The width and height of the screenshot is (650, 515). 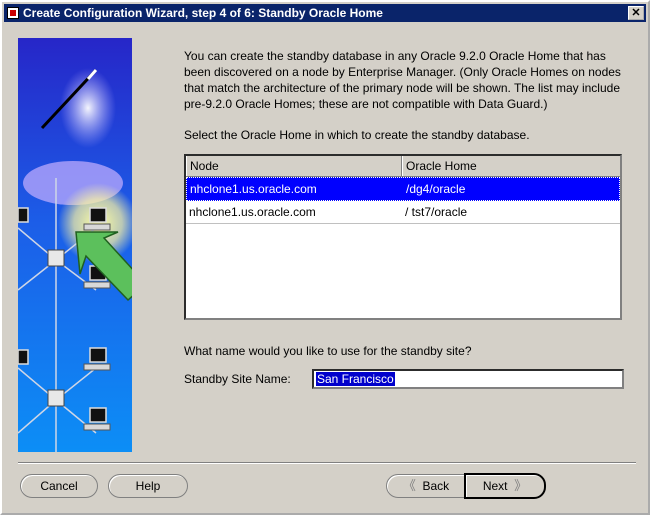 What do you see at coordinates (403, 189) in the screenshot?
I see `table-row: nhclone1.us.oracle.com /dg4/oracle` at bounding box center [403, 189].